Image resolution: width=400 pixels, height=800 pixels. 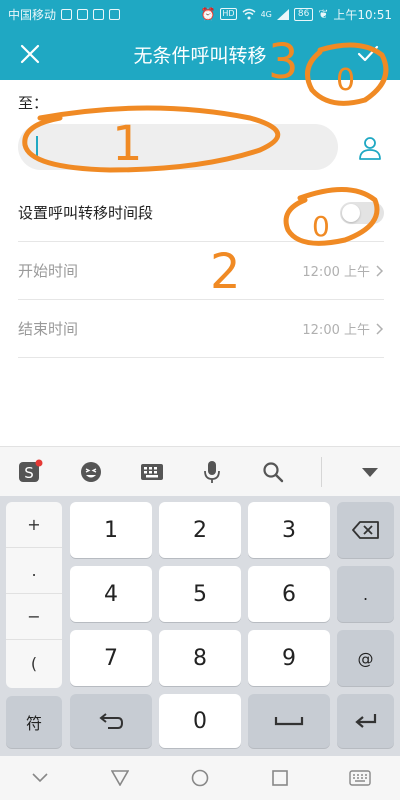 I want to click on return-key, so click(x=111, y=721).